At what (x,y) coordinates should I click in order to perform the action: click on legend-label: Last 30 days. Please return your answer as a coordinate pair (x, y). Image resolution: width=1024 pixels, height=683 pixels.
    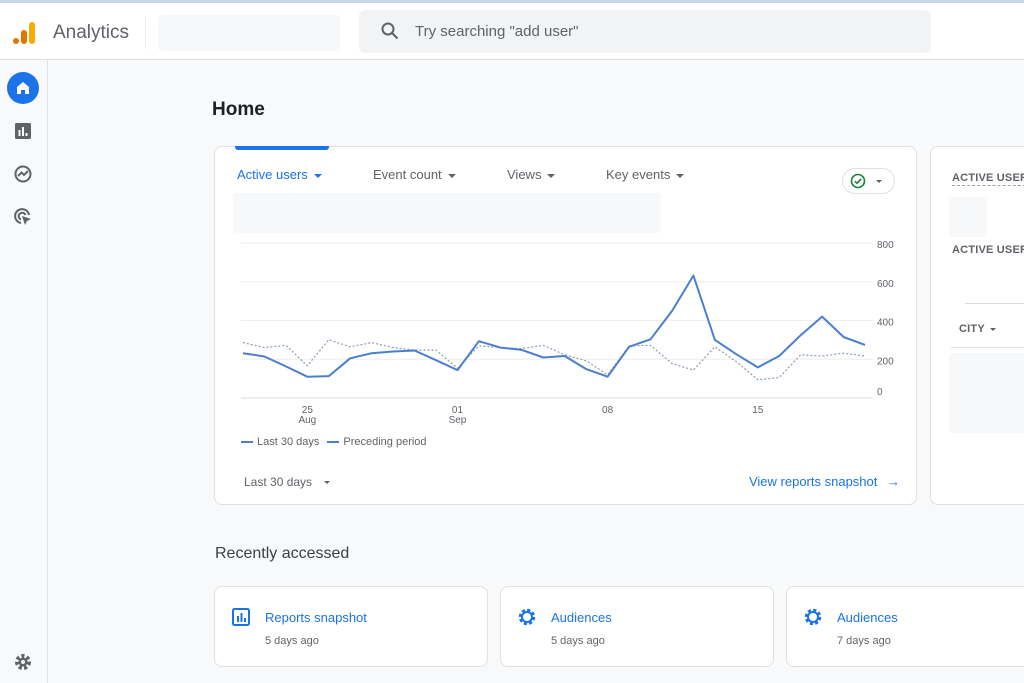
    Looking at the image, I should click on (288, 442).